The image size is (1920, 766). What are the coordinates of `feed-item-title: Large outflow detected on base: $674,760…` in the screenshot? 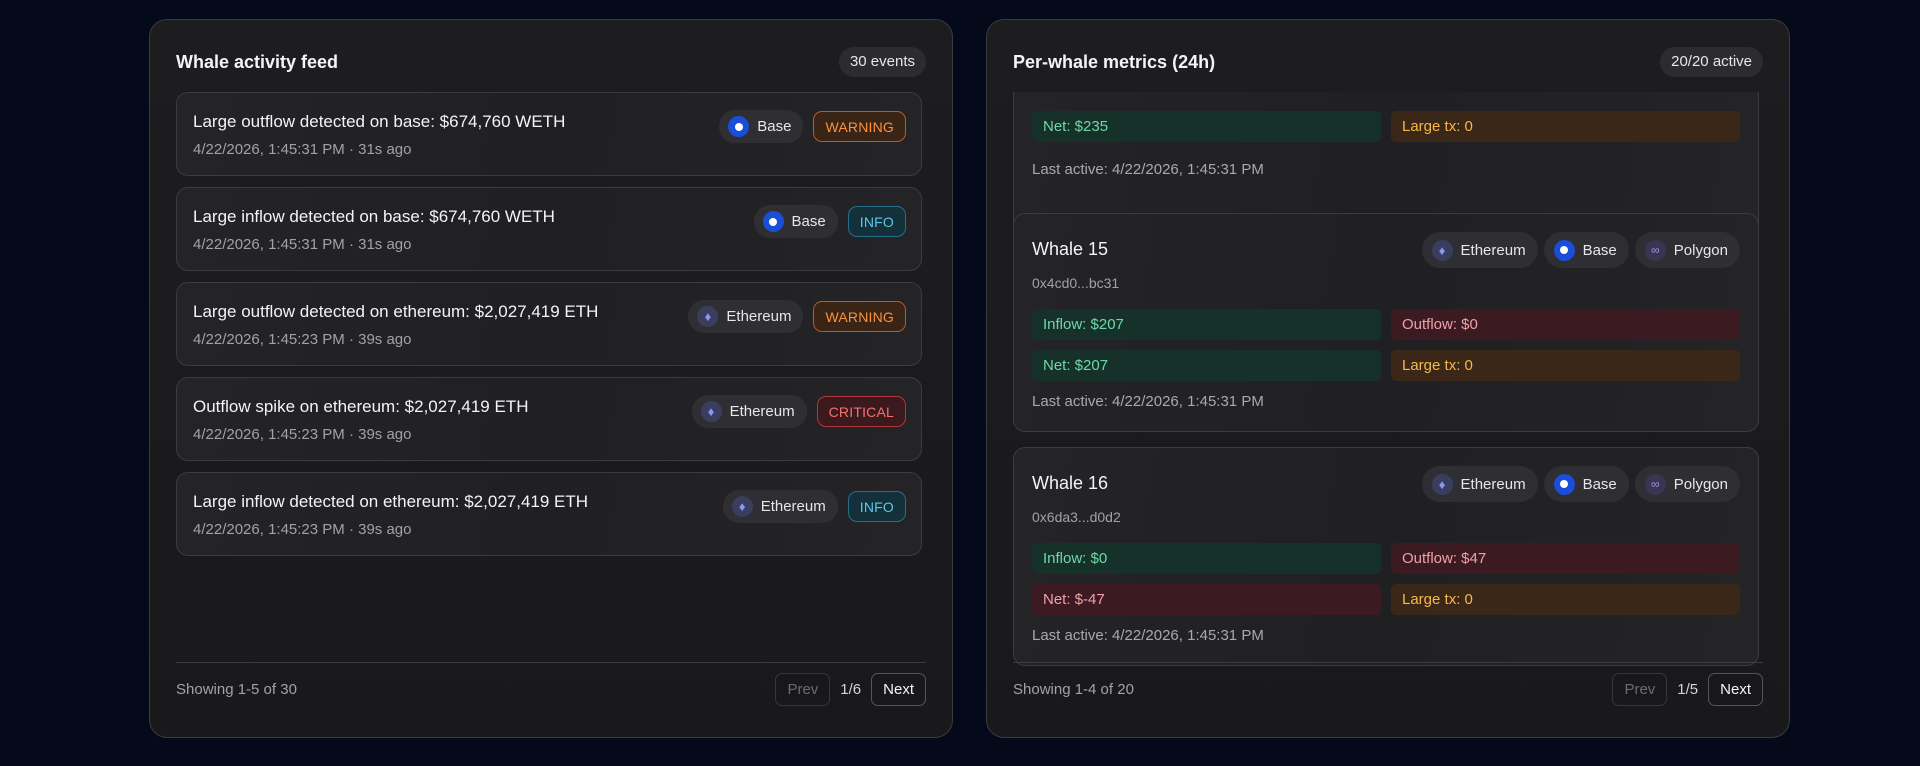 It's located at (379, 121).